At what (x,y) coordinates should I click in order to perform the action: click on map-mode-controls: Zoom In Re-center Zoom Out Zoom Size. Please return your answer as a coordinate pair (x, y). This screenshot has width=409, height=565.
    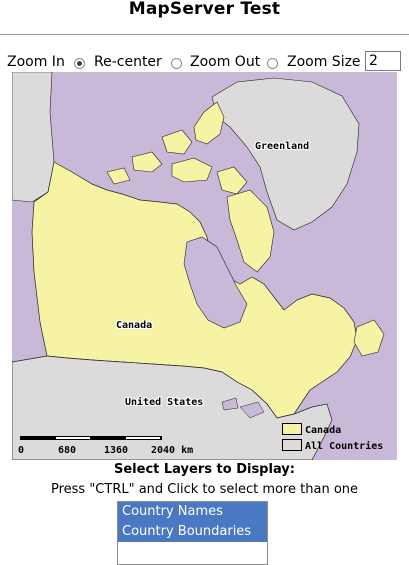
    Looking at the image, I should click on (207, 62).